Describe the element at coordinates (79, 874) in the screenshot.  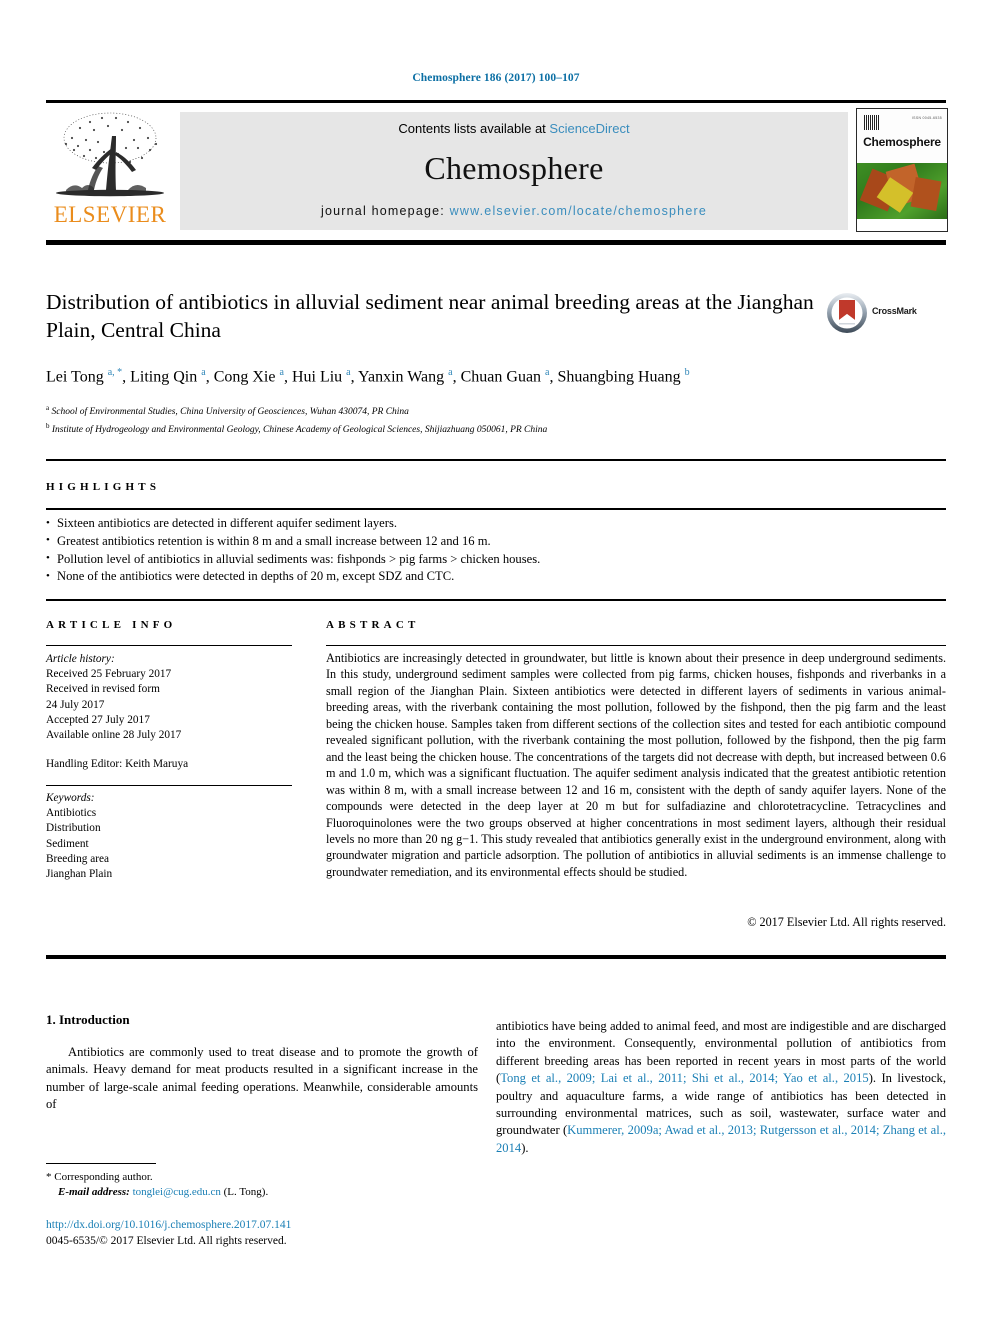
I see `keyword-item: Jianghan Plain` at that location.